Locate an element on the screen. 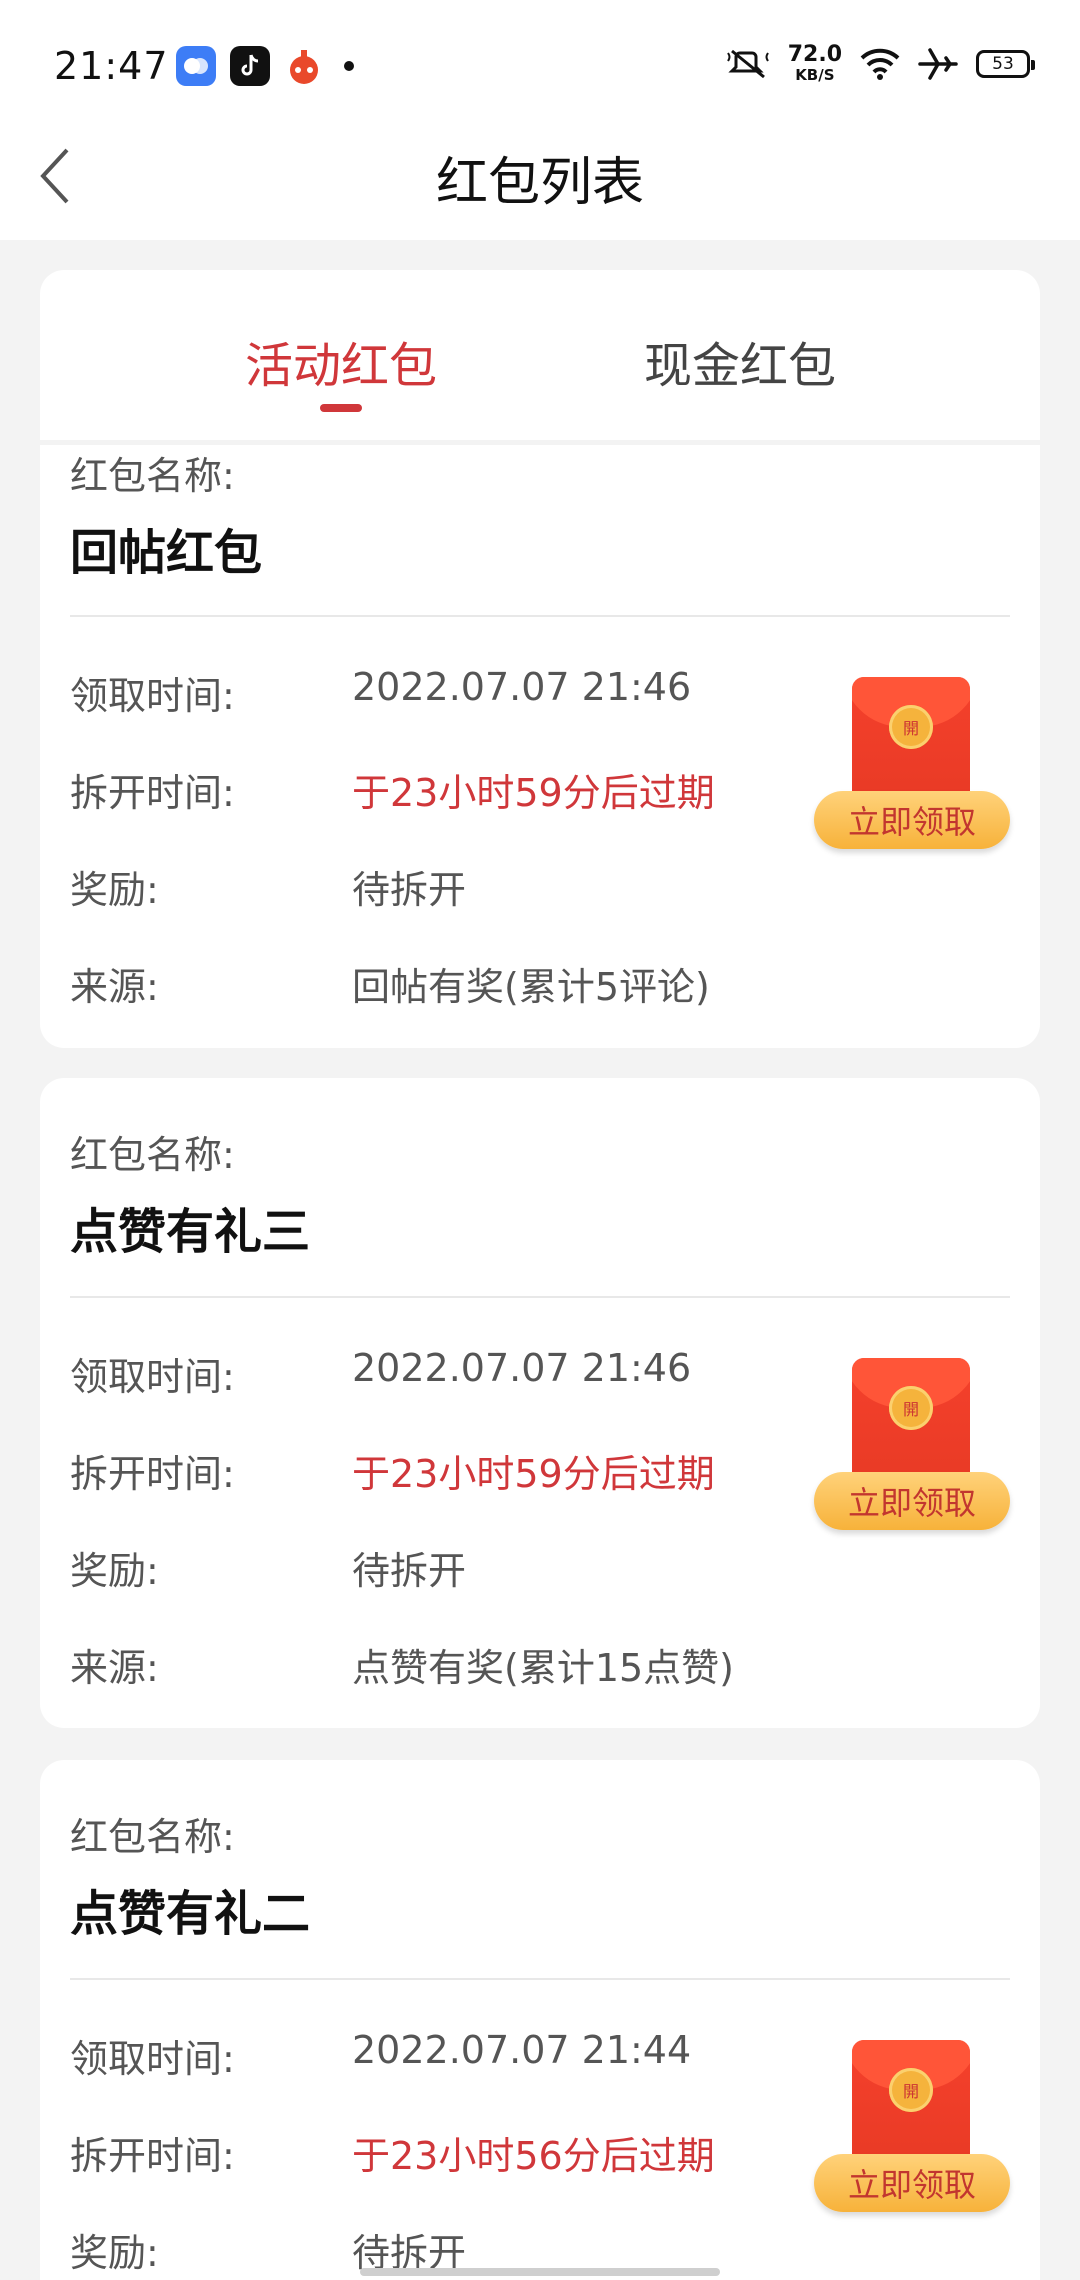  chat-app-icon is located at coordinates (196, 66).